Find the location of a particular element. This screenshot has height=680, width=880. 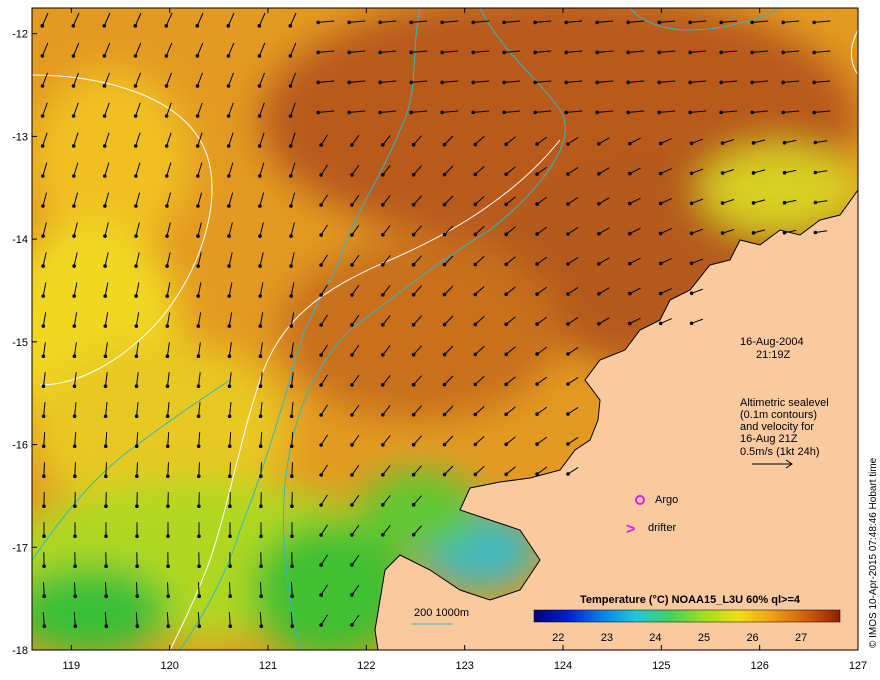

note-line: 0.5m/s (1kt 24h) is located at coordinates (779, 452).